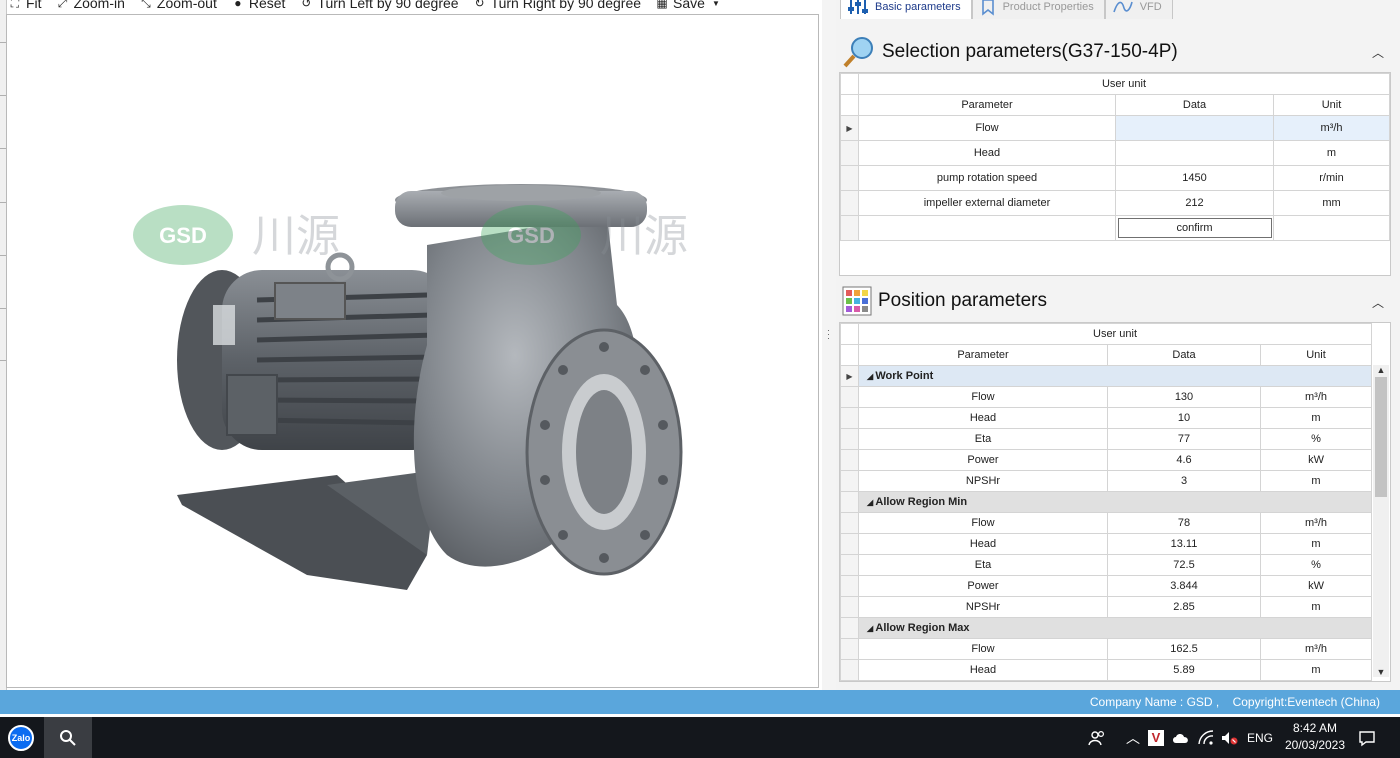  What do you see at coordinates (25, 5) in the screenshot?
I see `fit-button: ⛶ Fit` at bounding box center [25, 5].